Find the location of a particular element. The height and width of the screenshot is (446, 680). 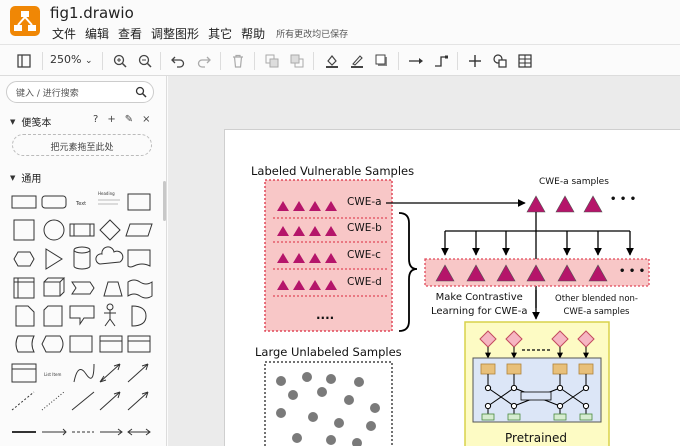

shadow-icon is located at coordinates (382, 61).